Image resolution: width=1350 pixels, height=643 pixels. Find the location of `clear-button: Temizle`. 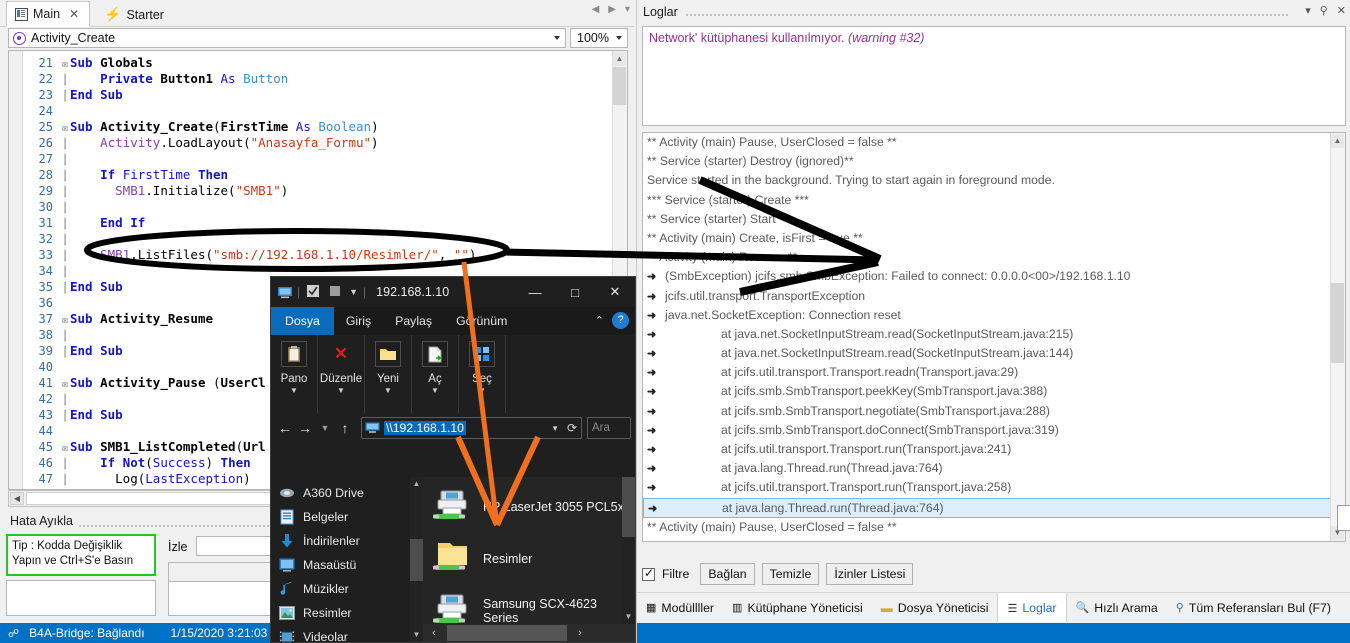

clear-button: Temizle is located at coordinates (790, 574).